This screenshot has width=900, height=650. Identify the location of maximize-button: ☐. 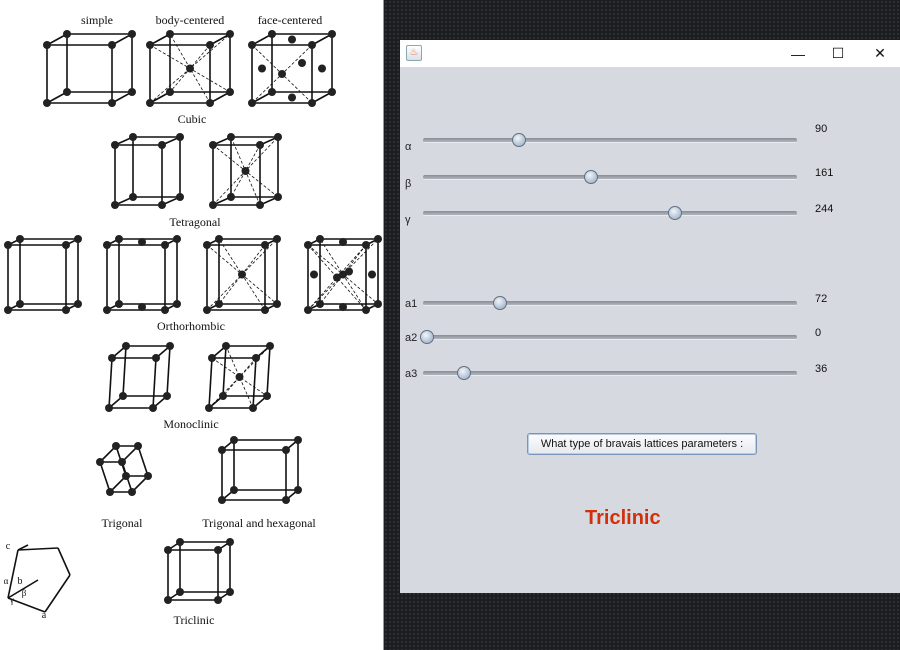
(838, 53).